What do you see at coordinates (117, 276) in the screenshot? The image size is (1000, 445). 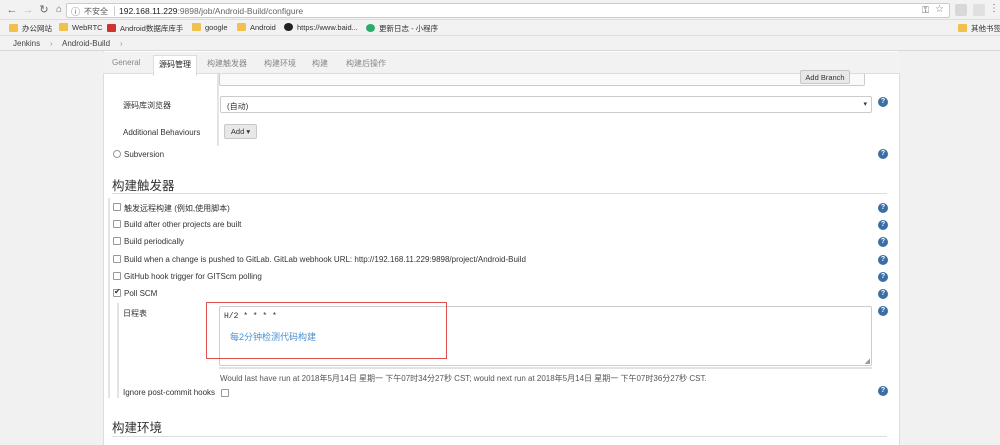 I see `github-hook-checkbox` at bounding box center [117, 276].